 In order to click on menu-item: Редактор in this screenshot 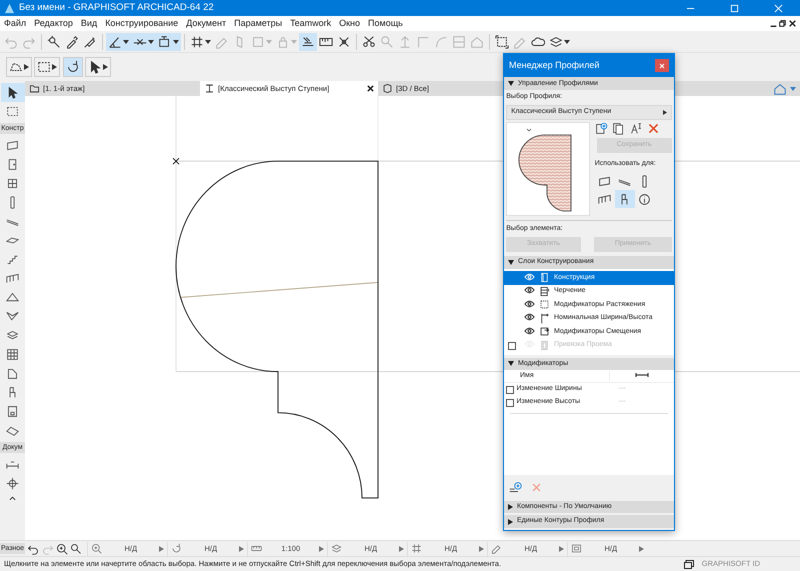, I will do `click(53, 23)`.